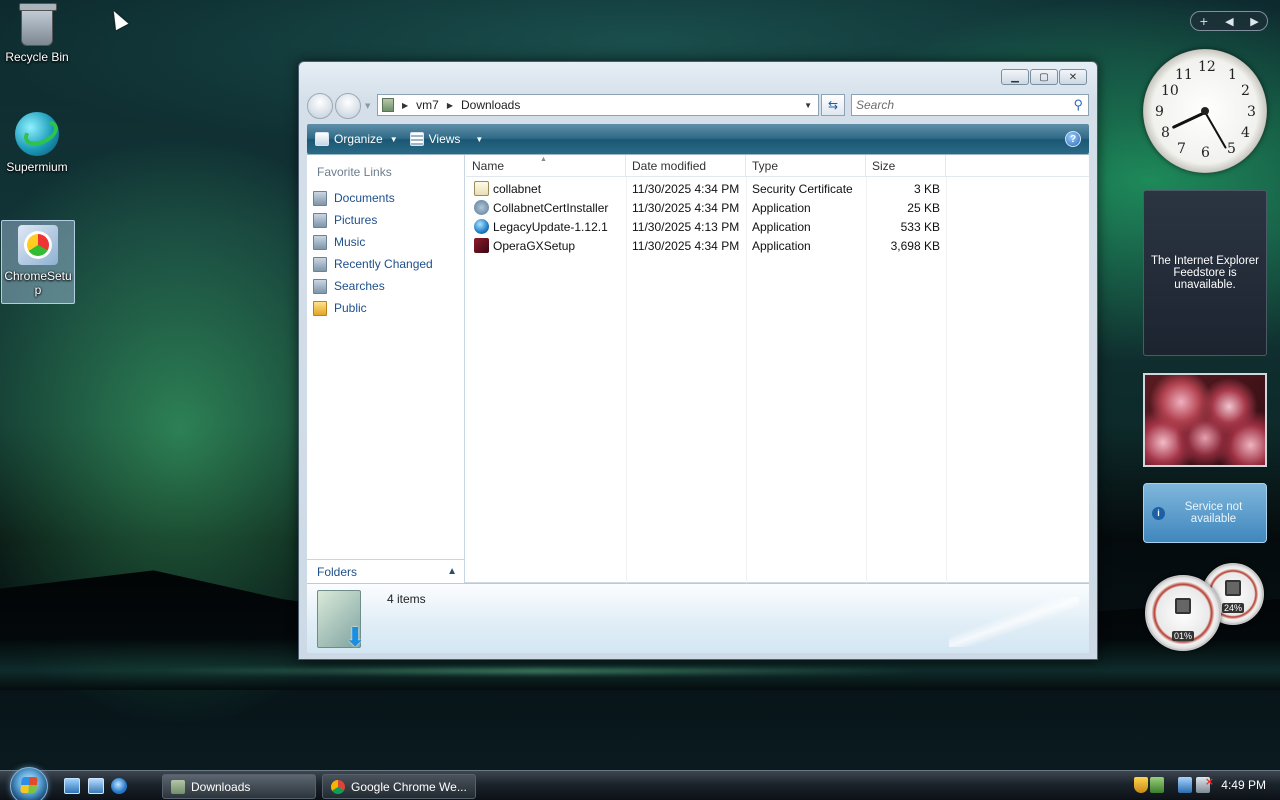  I want to click on recent-pages-dropdown: ▼, so click(367, 106).